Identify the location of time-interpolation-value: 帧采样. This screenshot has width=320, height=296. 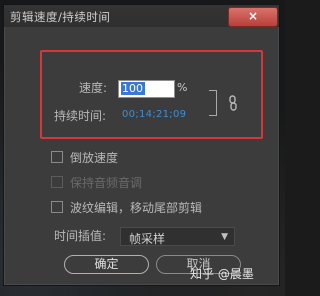
(147, 239).